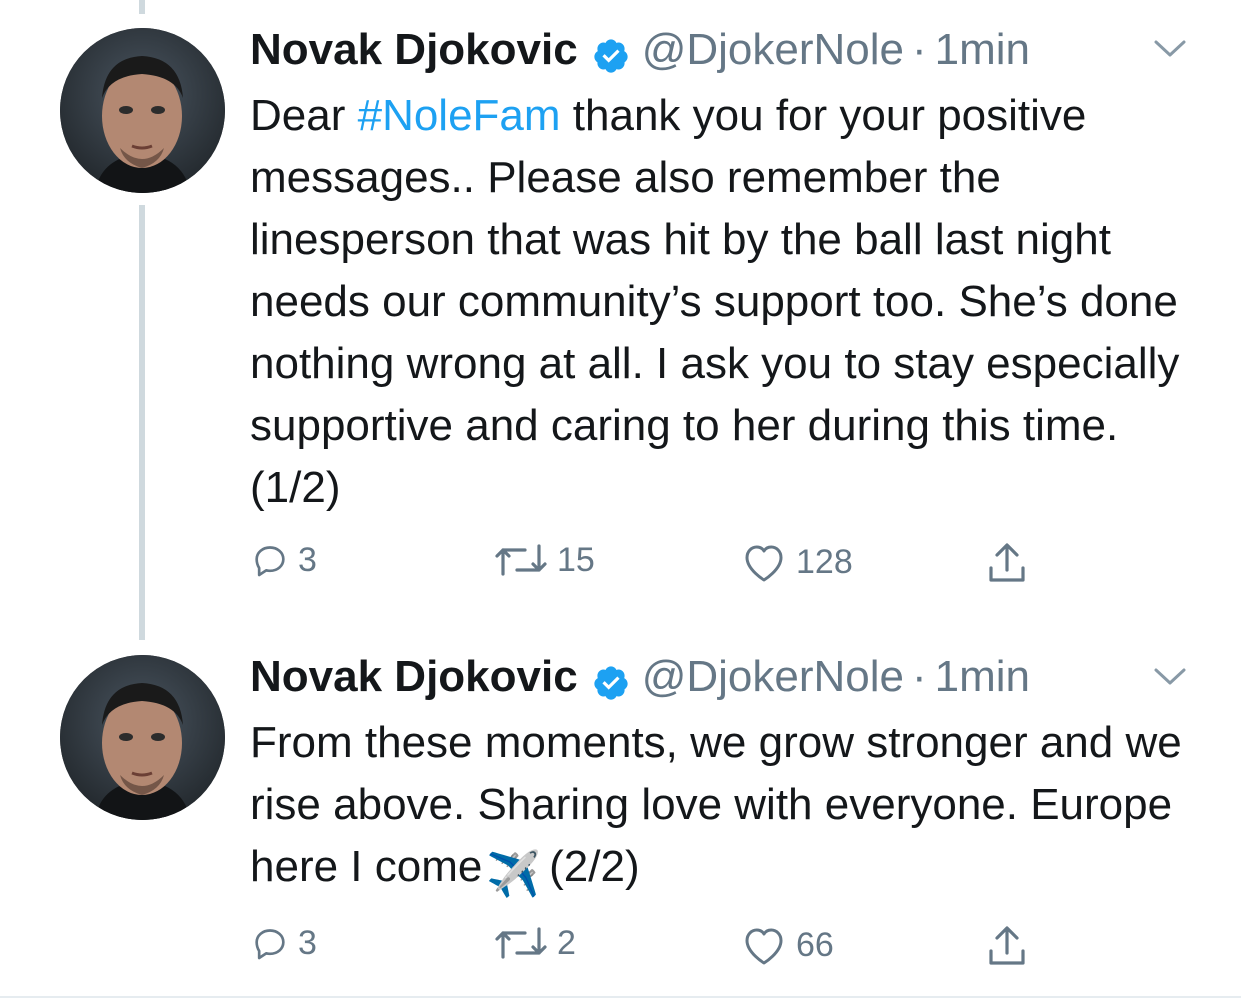  What do you see at coordinates (566, 942) in the screenshot?
I see `retweet-count: 2` at bounding box center [566, 942].